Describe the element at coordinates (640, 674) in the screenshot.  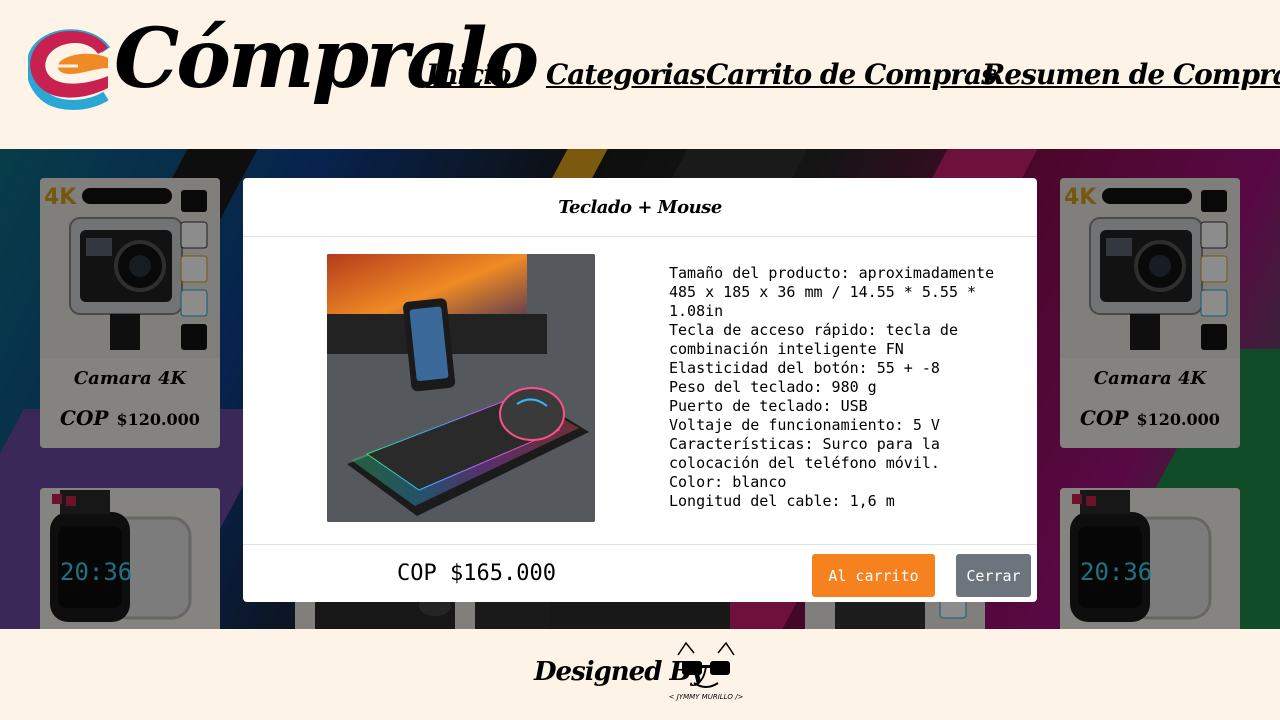
I see `site-footer: Designed By < JYMMY MURILLO />` at that location.